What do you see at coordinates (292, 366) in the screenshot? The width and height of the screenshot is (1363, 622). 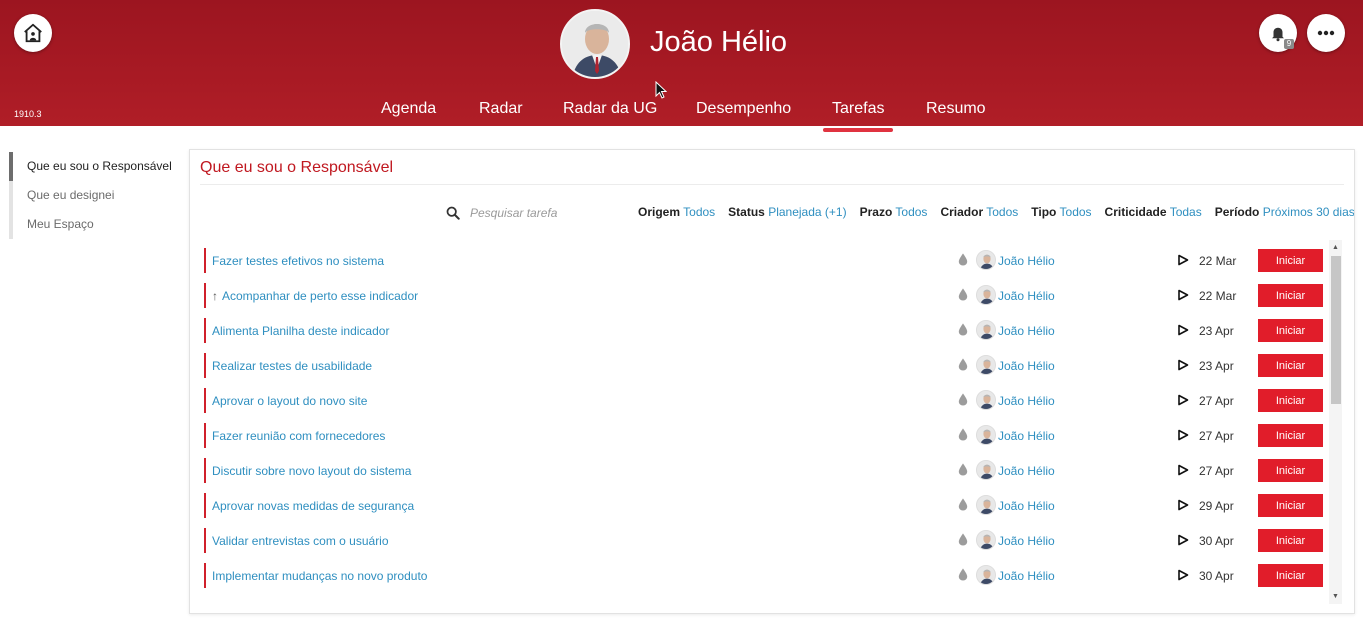 I see `task-title: Realizar testes de usabilidade` at bounding box center [292, 366].